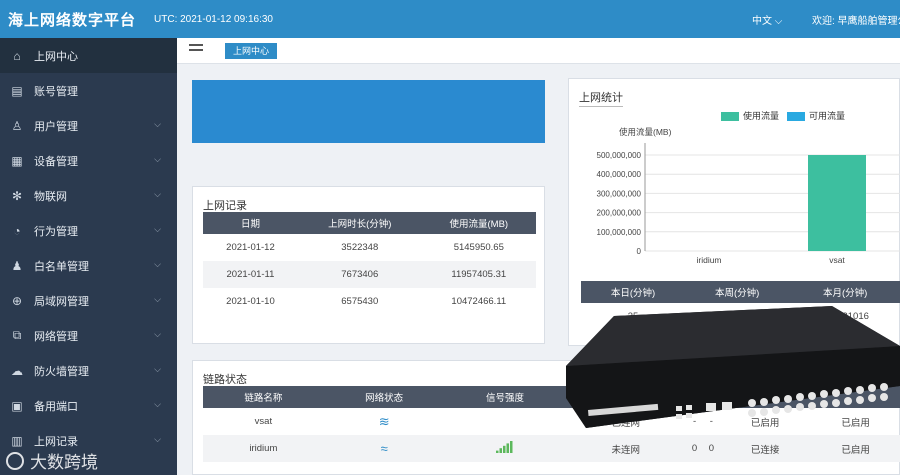 Image resolution: width=900 pixels, height=475 pixels. What do you see at coordinates (213, 19) in the screenshot?
I see `utc-clock: UTC: 2021-01-12 09:16:30` at bounding box center [213, 19].